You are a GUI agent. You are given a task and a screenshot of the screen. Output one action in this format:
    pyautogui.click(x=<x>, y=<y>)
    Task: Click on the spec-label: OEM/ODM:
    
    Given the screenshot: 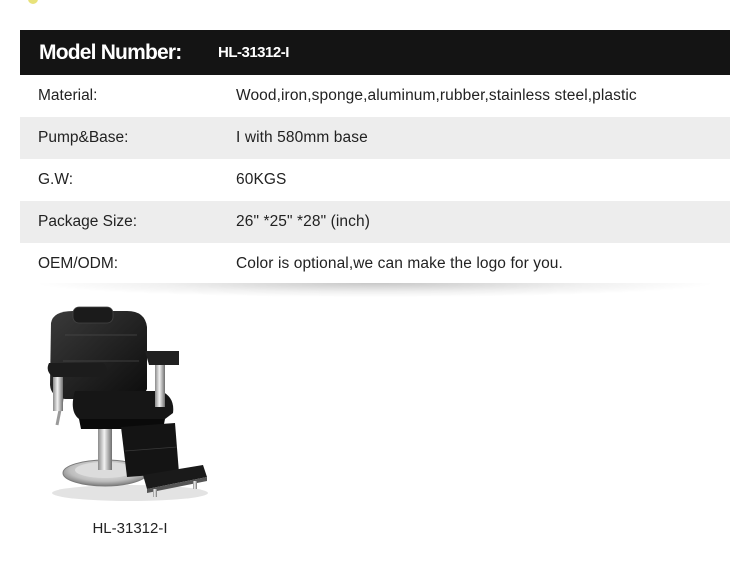 What is the action you would take?
    pyautogui.click(x=78, y=263)
    